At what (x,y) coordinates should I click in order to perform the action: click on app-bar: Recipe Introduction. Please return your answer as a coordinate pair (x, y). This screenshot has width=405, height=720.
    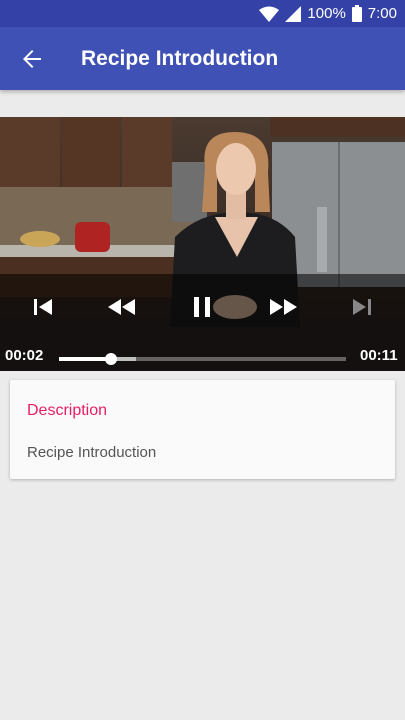
    Looking at the image, I should click on (202, 58).